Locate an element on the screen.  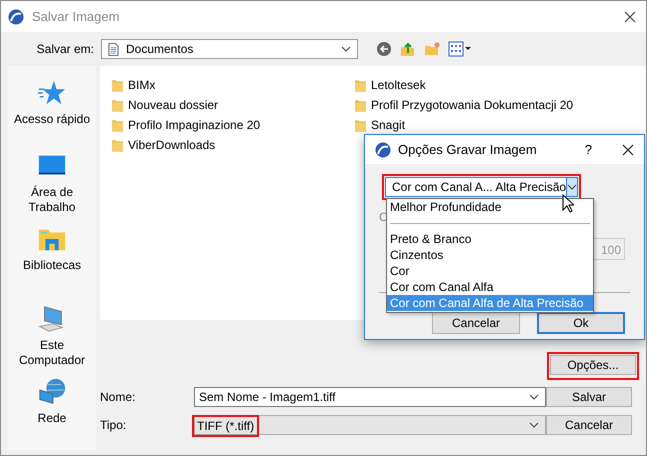
dialog-title: Opções Gravar Imagem is located at coordinates (468, 149).